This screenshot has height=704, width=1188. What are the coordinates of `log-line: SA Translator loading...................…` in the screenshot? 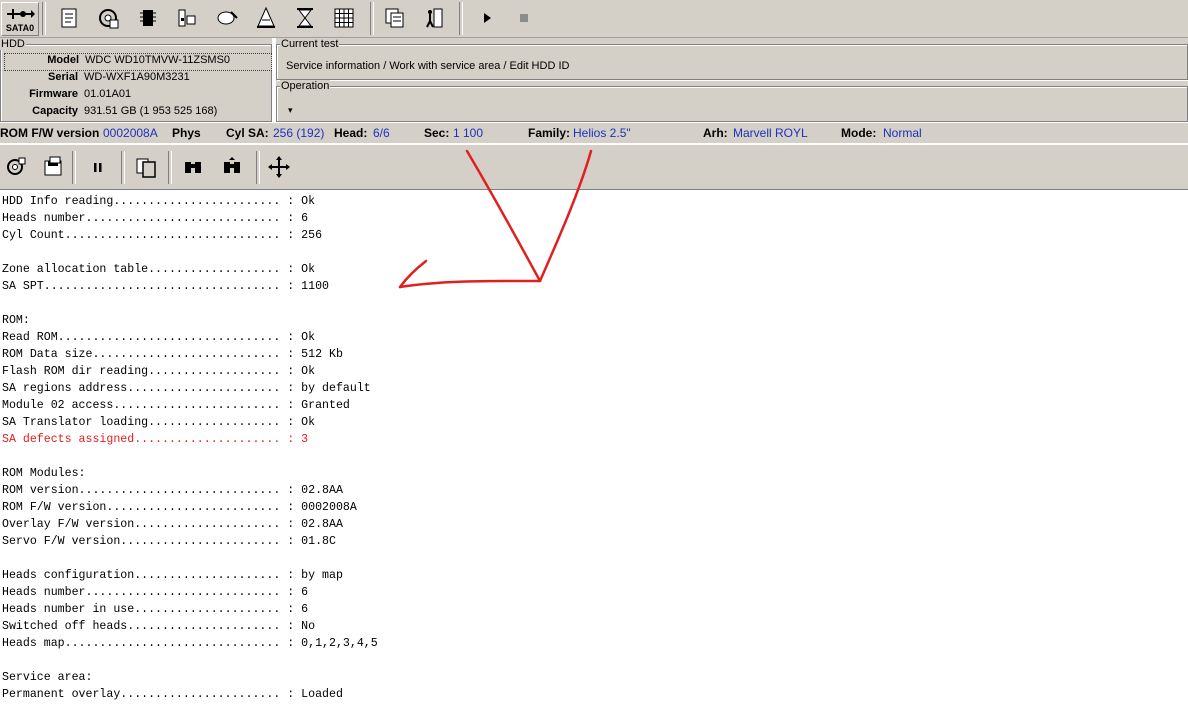 It's located at (159, 422).